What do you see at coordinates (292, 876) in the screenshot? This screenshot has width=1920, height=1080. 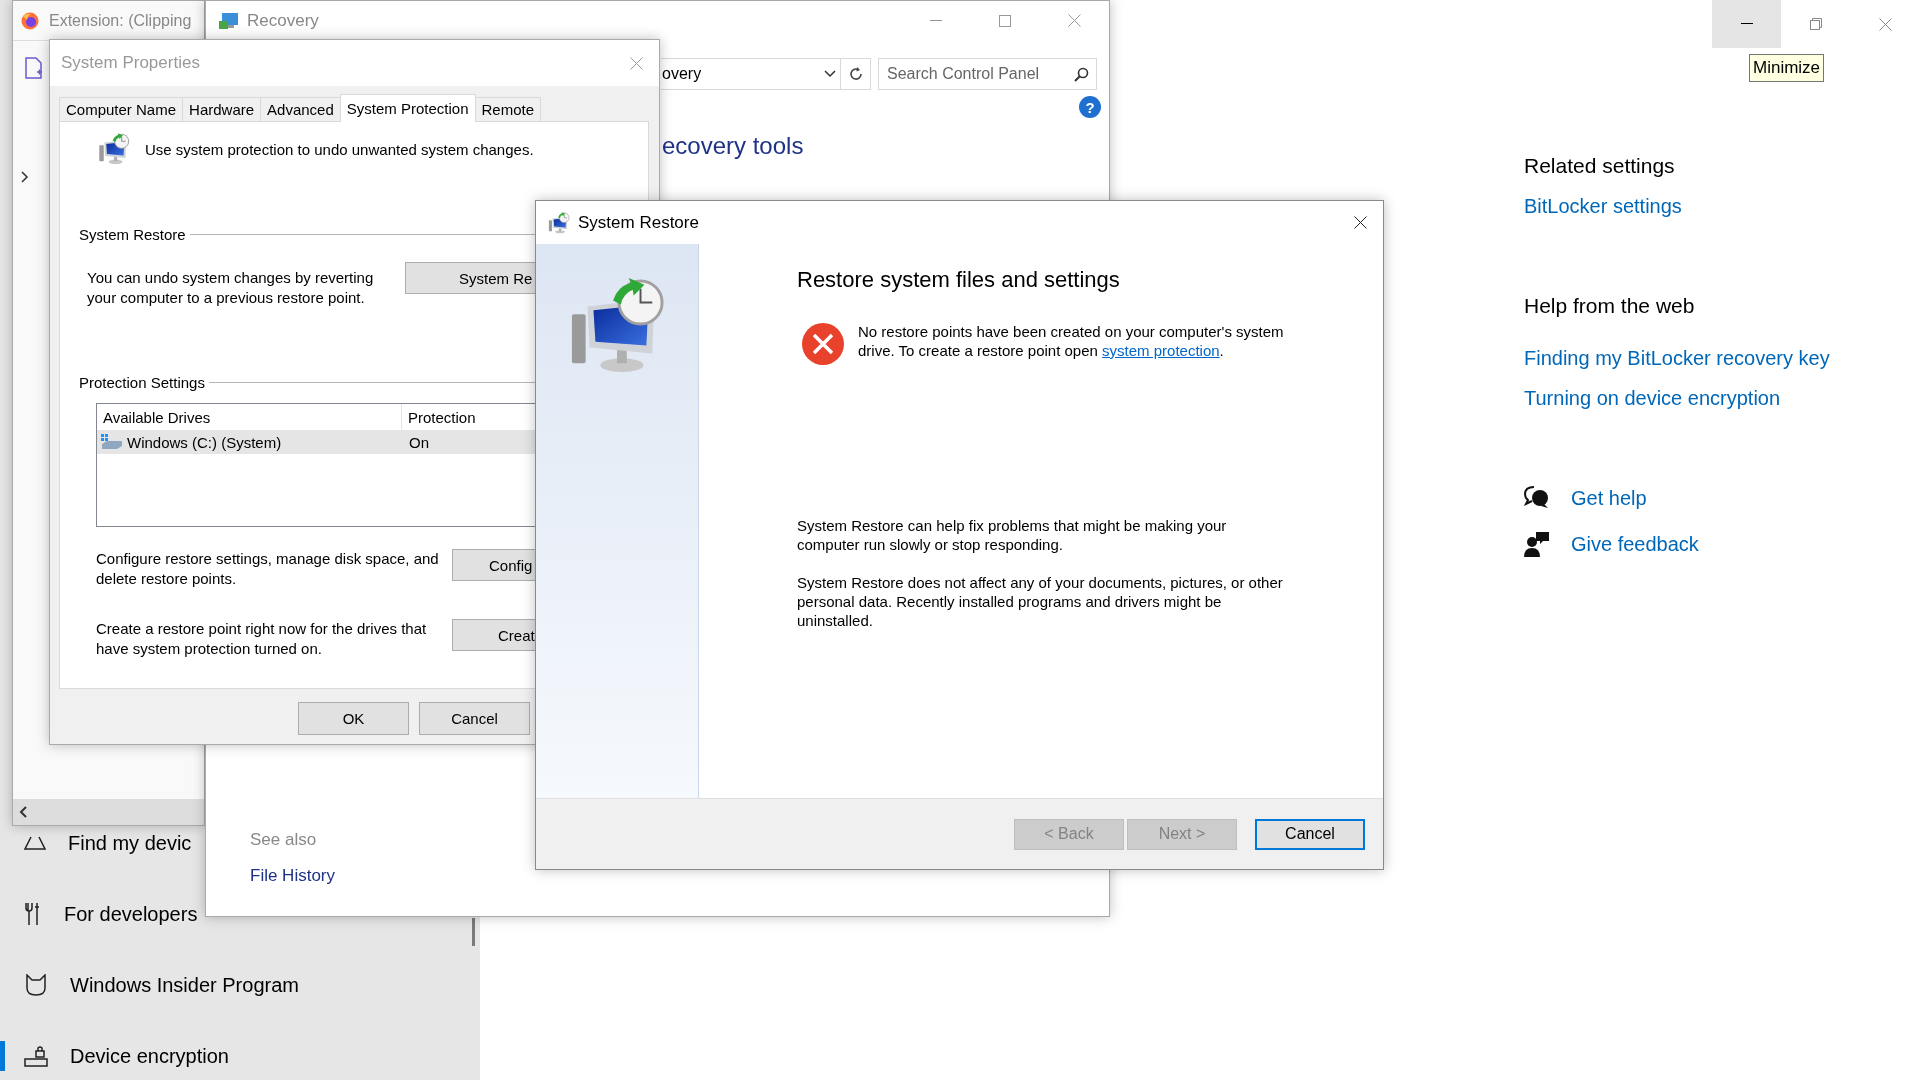 I see `see-also-link: File History` at bounding box center [292, 876].